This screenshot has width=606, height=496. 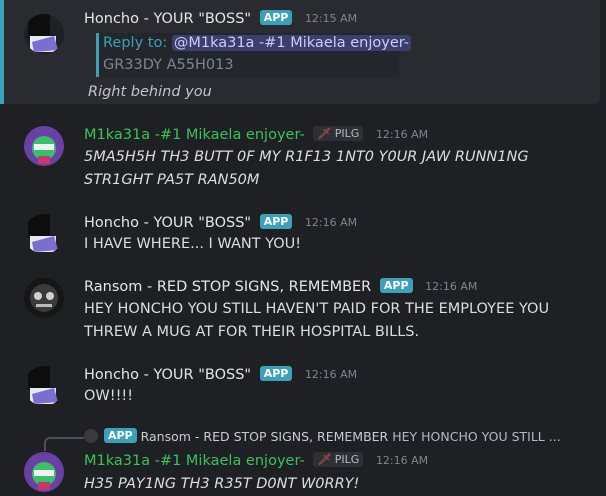 What do you see at coordinates (222, 484) in the screenshot?
I see `message-text: H35 PAY1NG TH3 R35T D0NT W0RRY!` at bounding box center [222, 484].